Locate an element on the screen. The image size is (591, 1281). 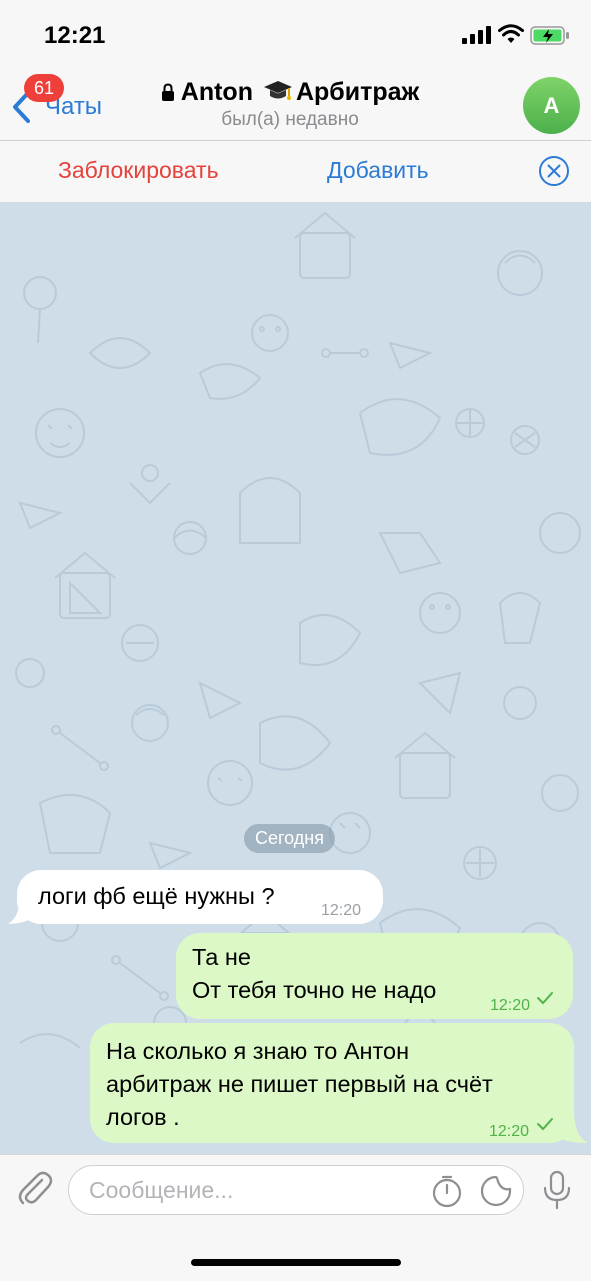
unread-count-badge: 61 is located at coordinates (44, 88).